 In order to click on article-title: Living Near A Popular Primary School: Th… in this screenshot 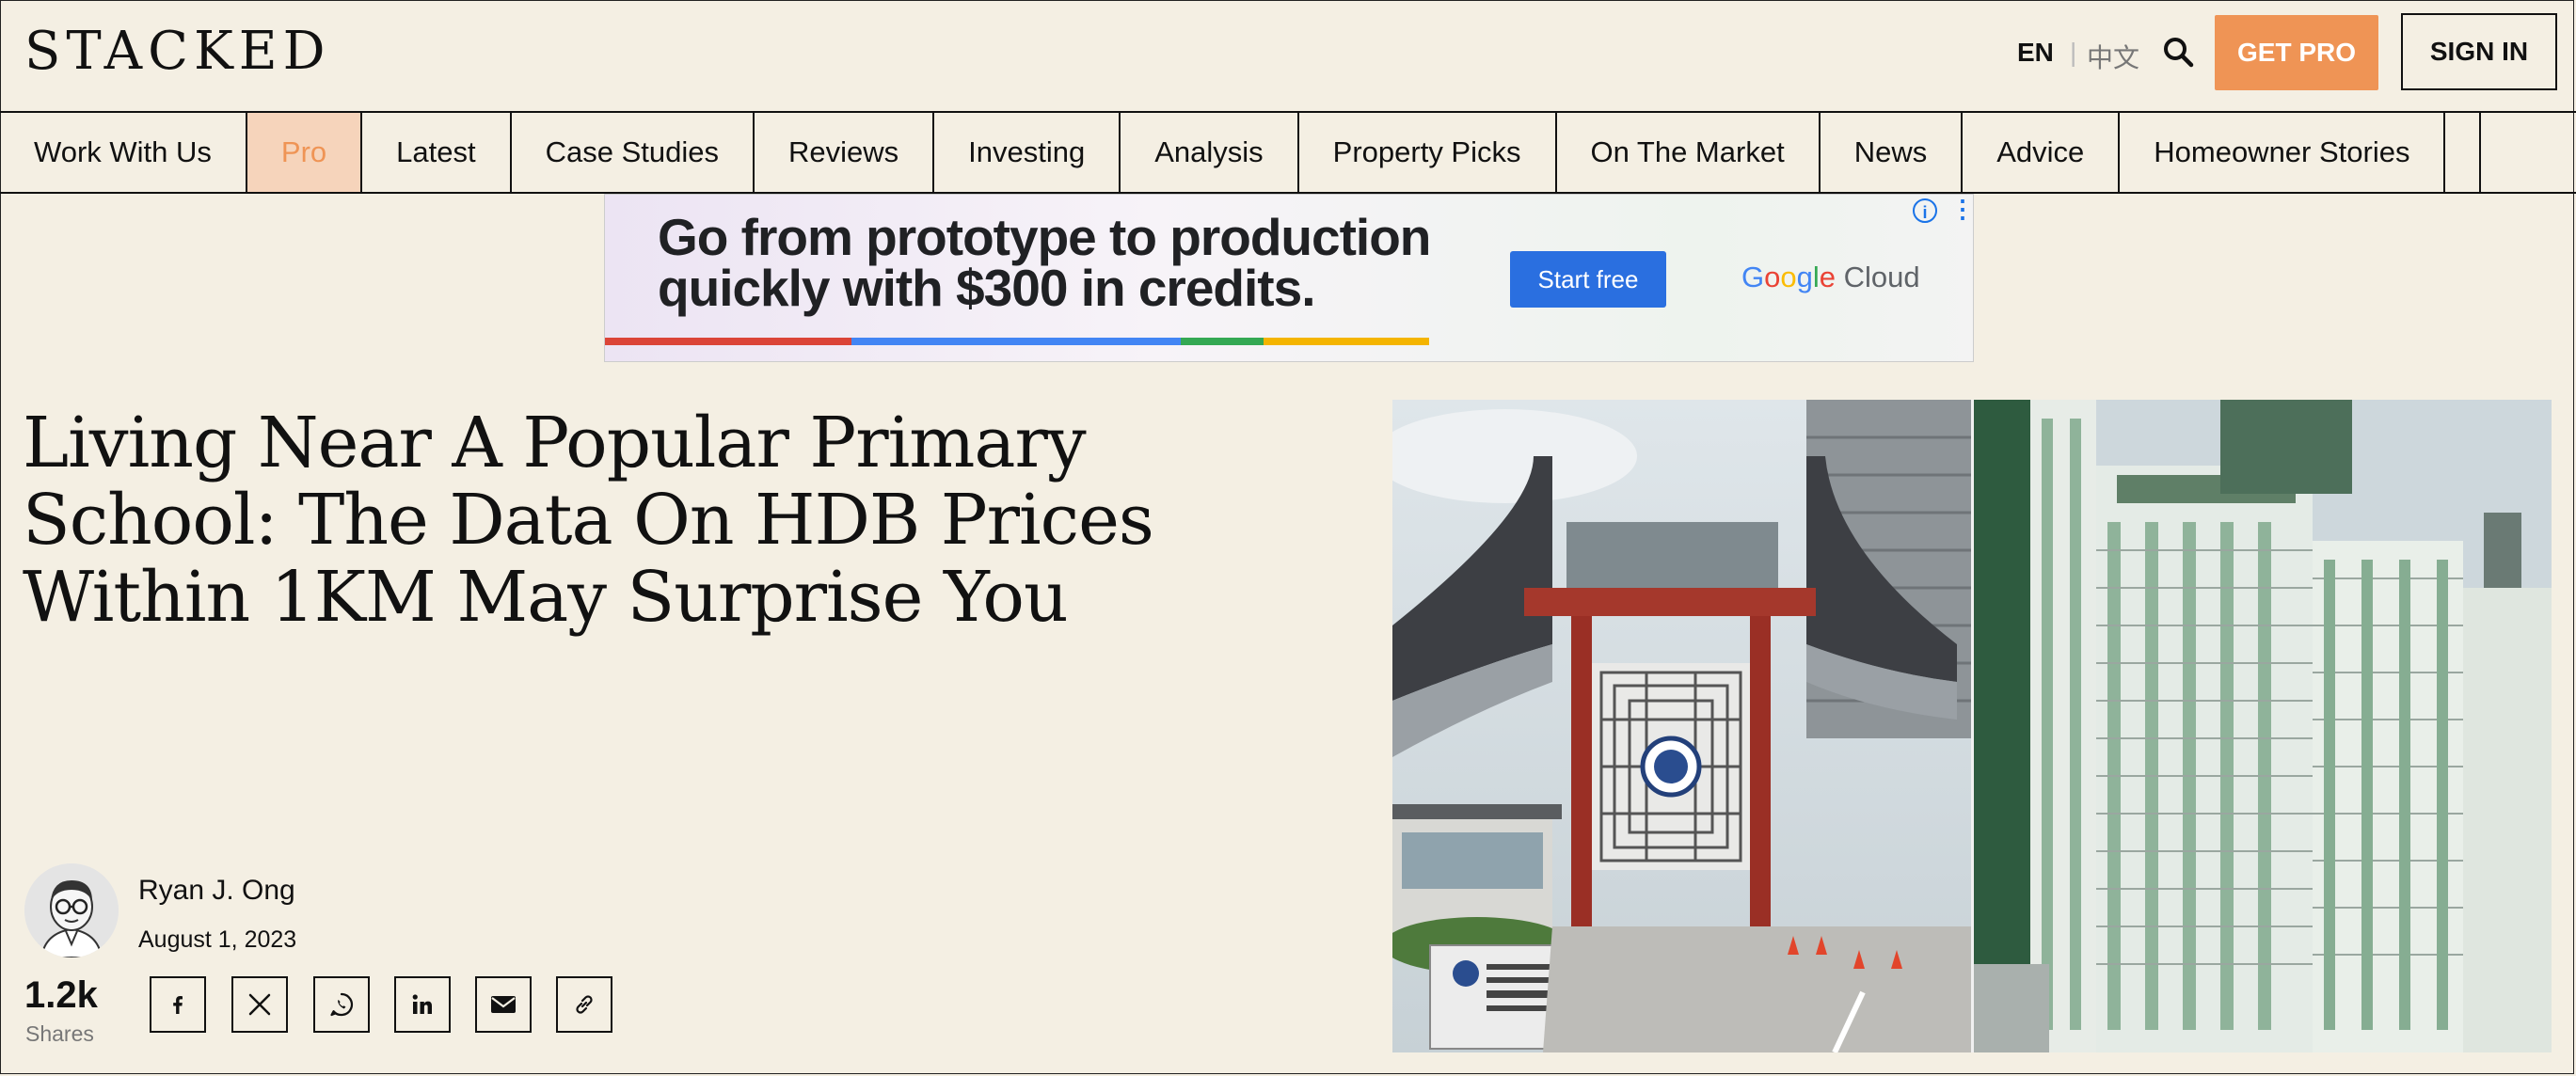, I will do `click(588, 520)`.